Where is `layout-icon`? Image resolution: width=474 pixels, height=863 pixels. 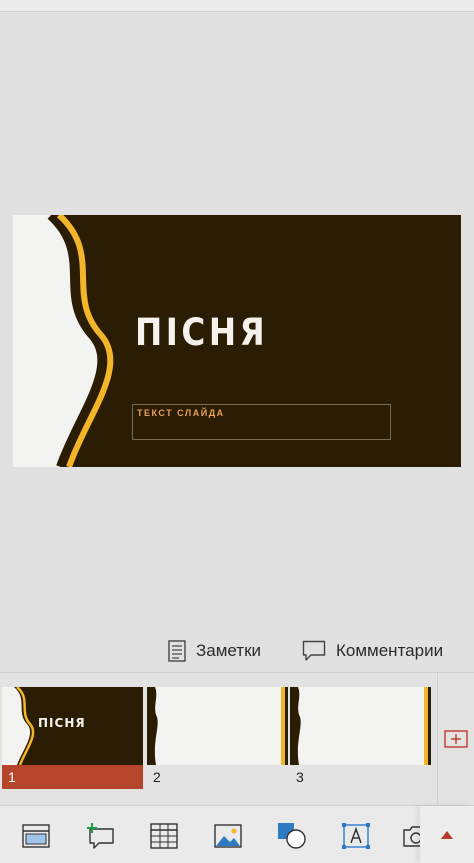 layout-icon is located at coordinates (36, 836).